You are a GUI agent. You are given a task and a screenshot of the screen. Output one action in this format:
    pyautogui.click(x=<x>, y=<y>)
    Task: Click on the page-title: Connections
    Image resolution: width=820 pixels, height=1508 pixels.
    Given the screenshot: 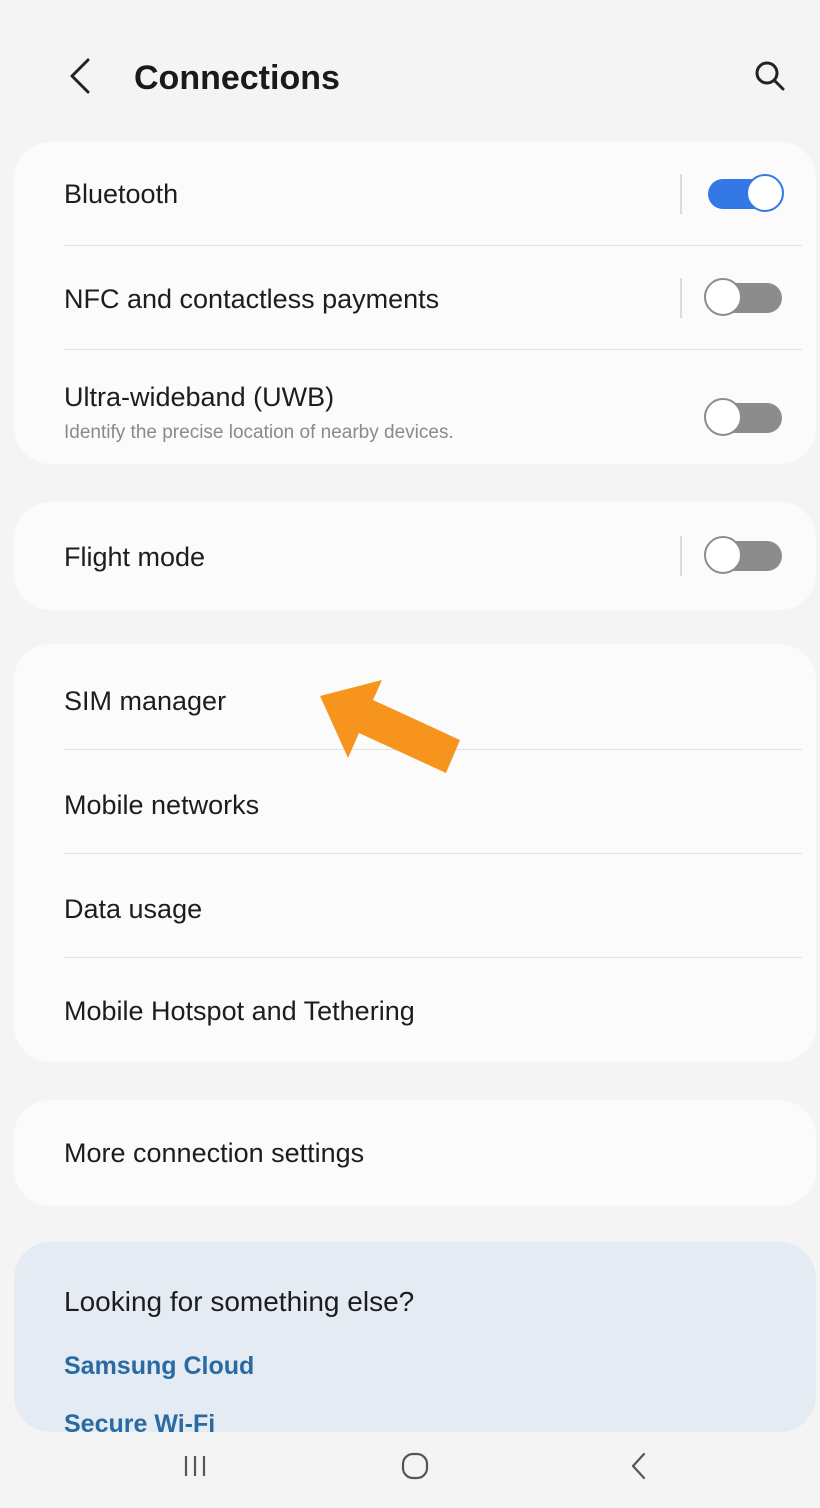 What is the action you would take?
    pyautogui.click(x=237, y=78)
    